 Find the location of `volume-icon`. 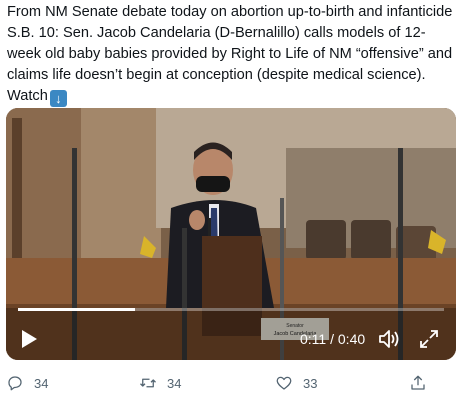

volume-icon is located at coordinates (389, 339).